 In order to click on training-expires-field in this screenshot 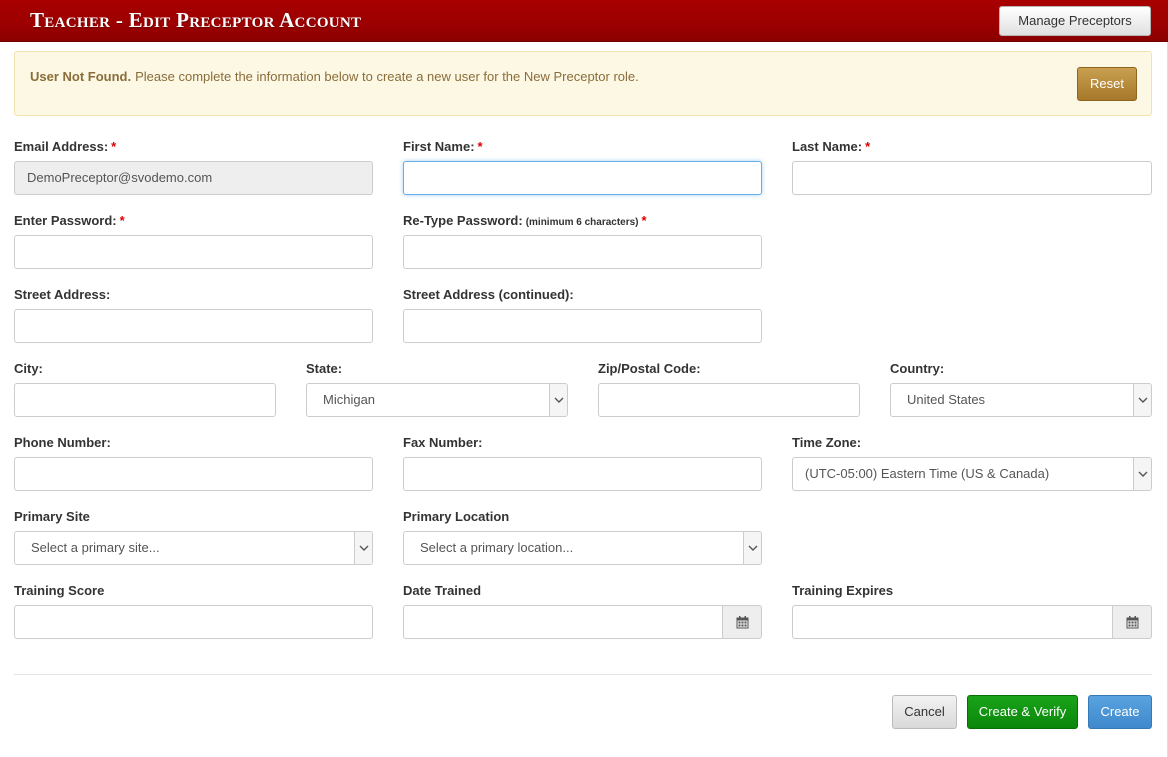, I will do `click(952, 622)`.